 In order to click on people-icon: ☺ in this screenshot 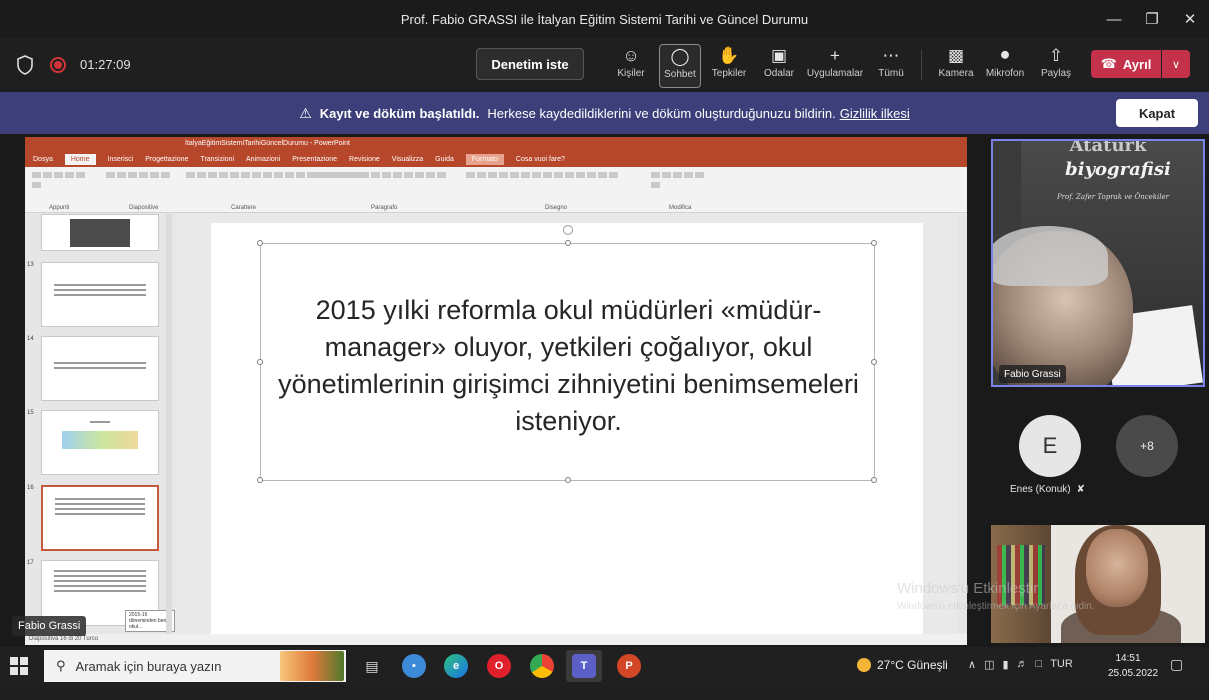, I will do `click(631, 55)`.